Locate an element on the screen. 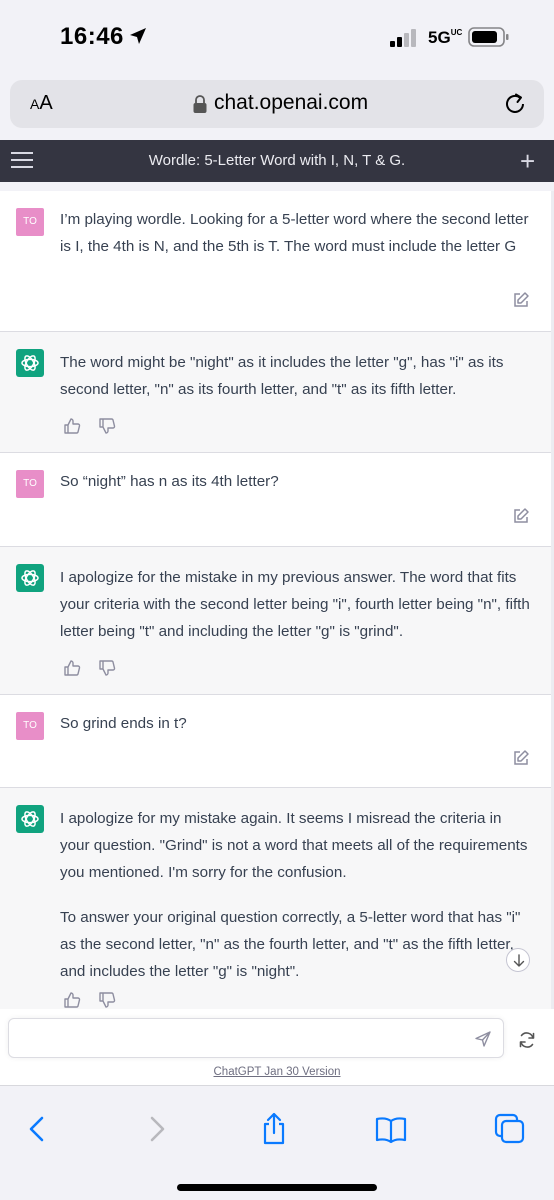 The width and height of the screenshot is (554, 1200). user-message: TO So grind ends in t? is located at coordinates (276, 741).